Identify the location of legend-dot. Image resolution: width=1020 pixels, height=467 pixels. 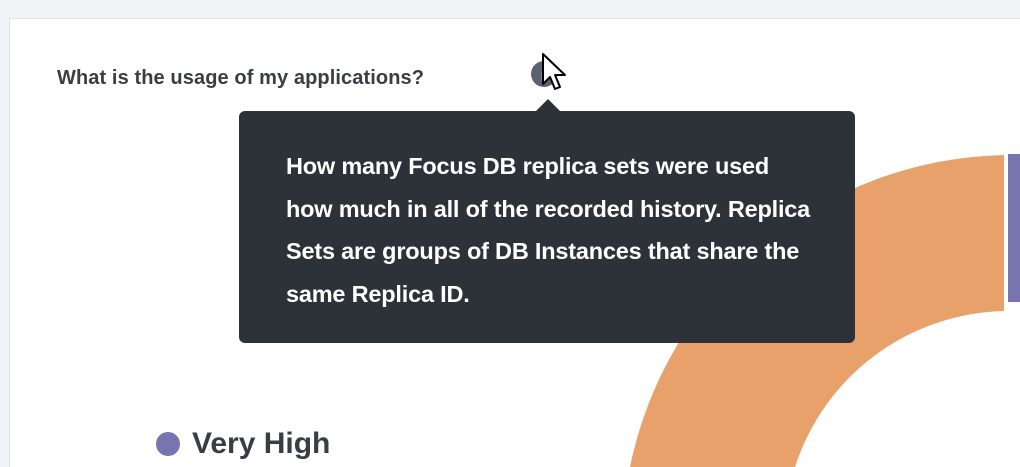
(168, 444).